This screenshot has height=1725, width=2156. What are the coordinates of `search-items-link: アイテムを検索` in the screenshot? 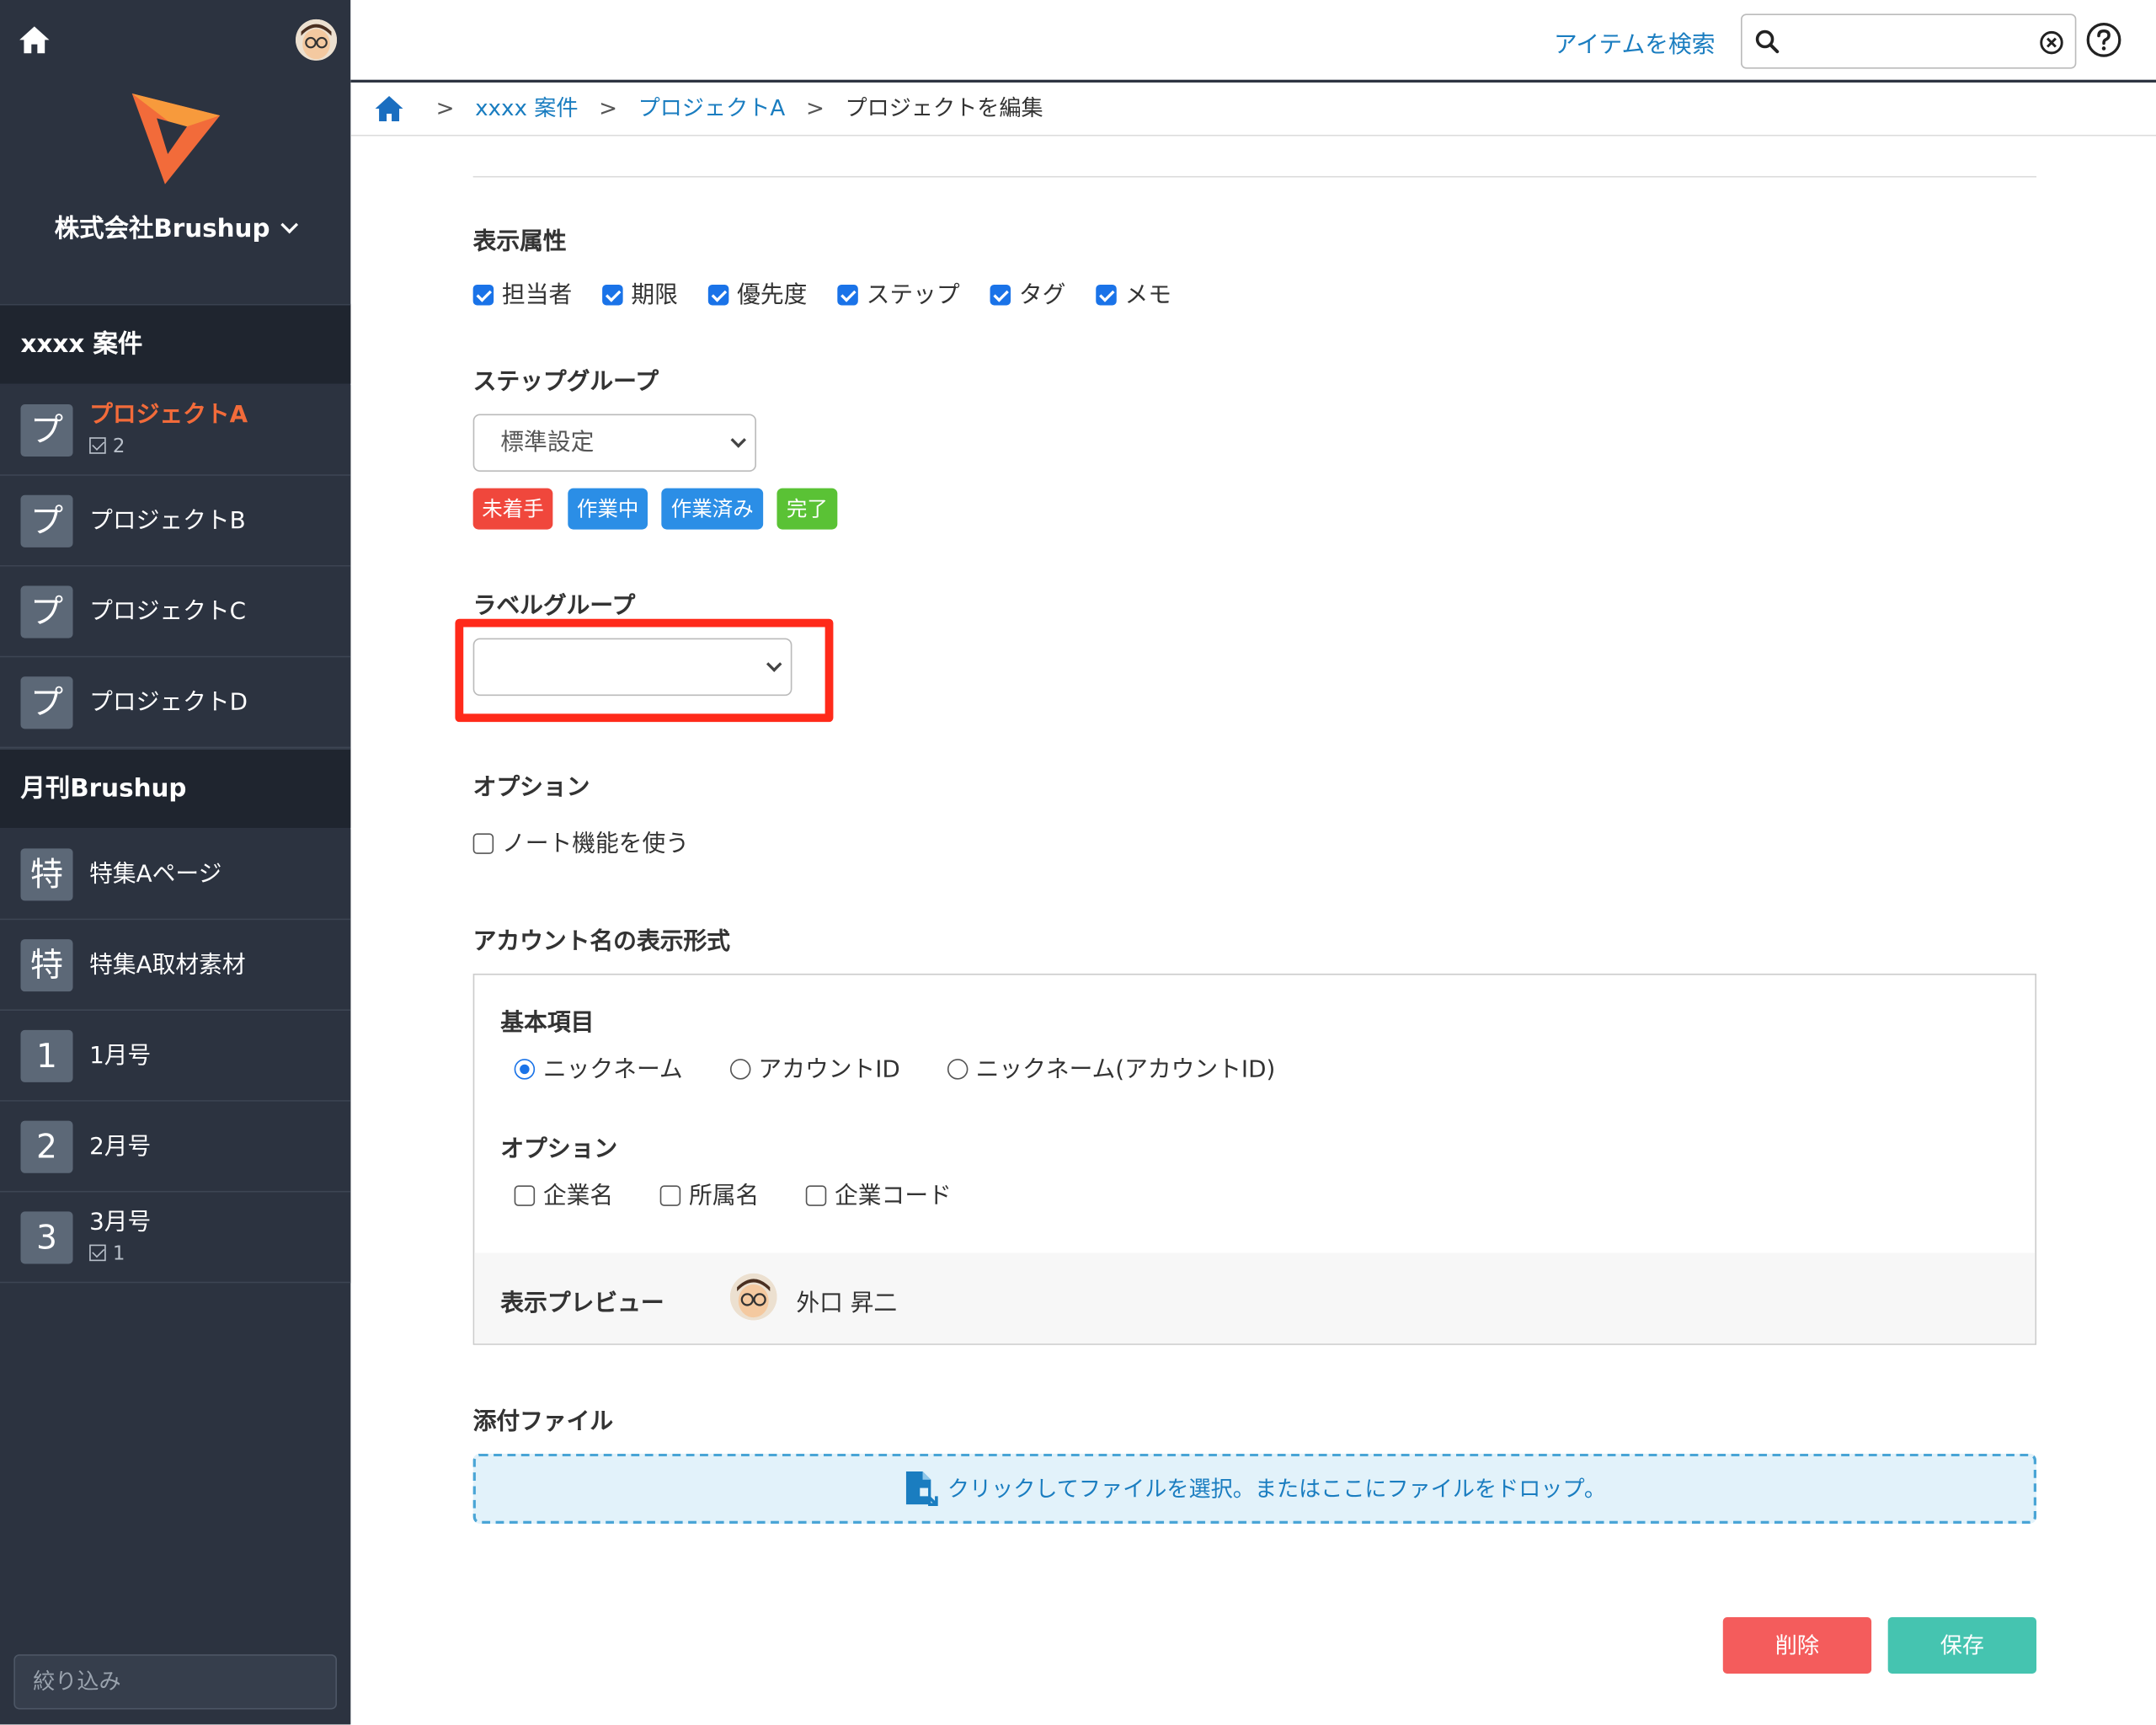 It's located at (1635, 42).